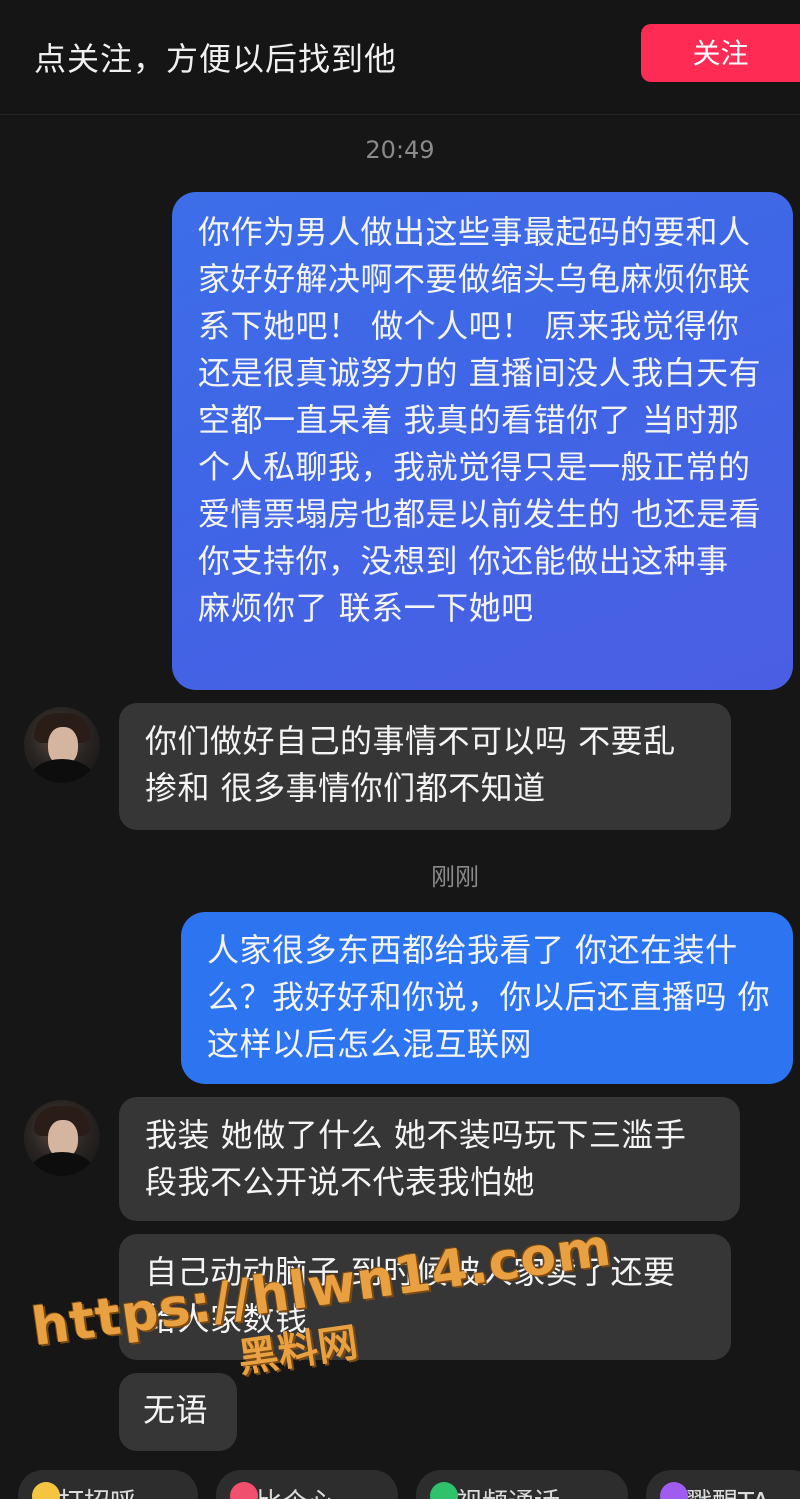 The image size is (800, 1499). What do you see at coordinates (522, 1484) in the screenshot?
I see `quick-action-video-call: 视频通话` at bounding box center [522, 1484].